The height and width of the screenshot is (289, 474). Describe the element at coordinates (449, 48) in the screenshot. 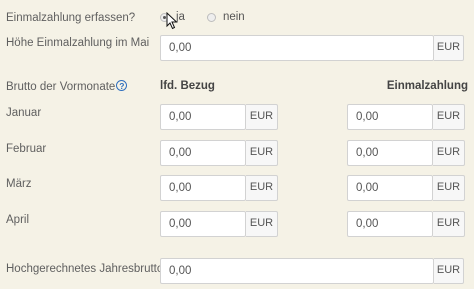

I see `hoehe-unit: EUR` at that location.